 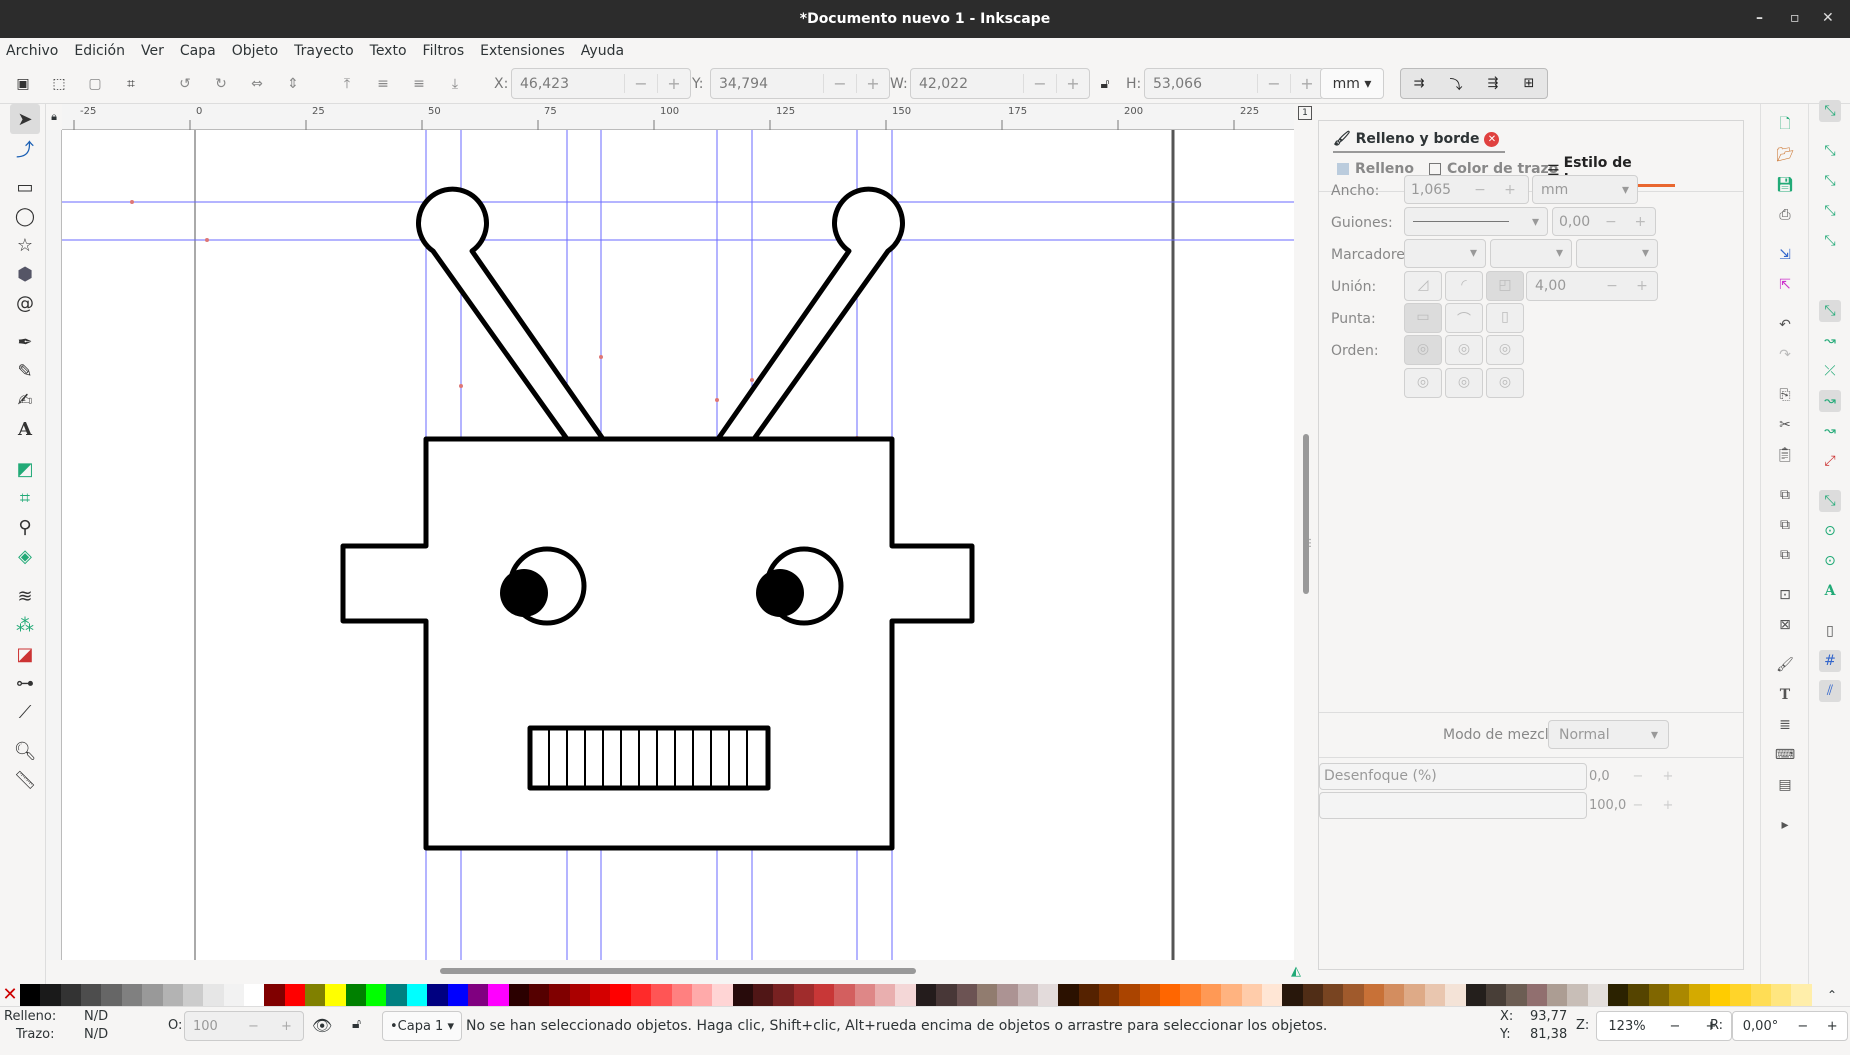 What do you see at coordinates (1830, 371) in the screenshot?
I see `snap-intersections-icon: ⤫` at bounding box center [1830, 371].